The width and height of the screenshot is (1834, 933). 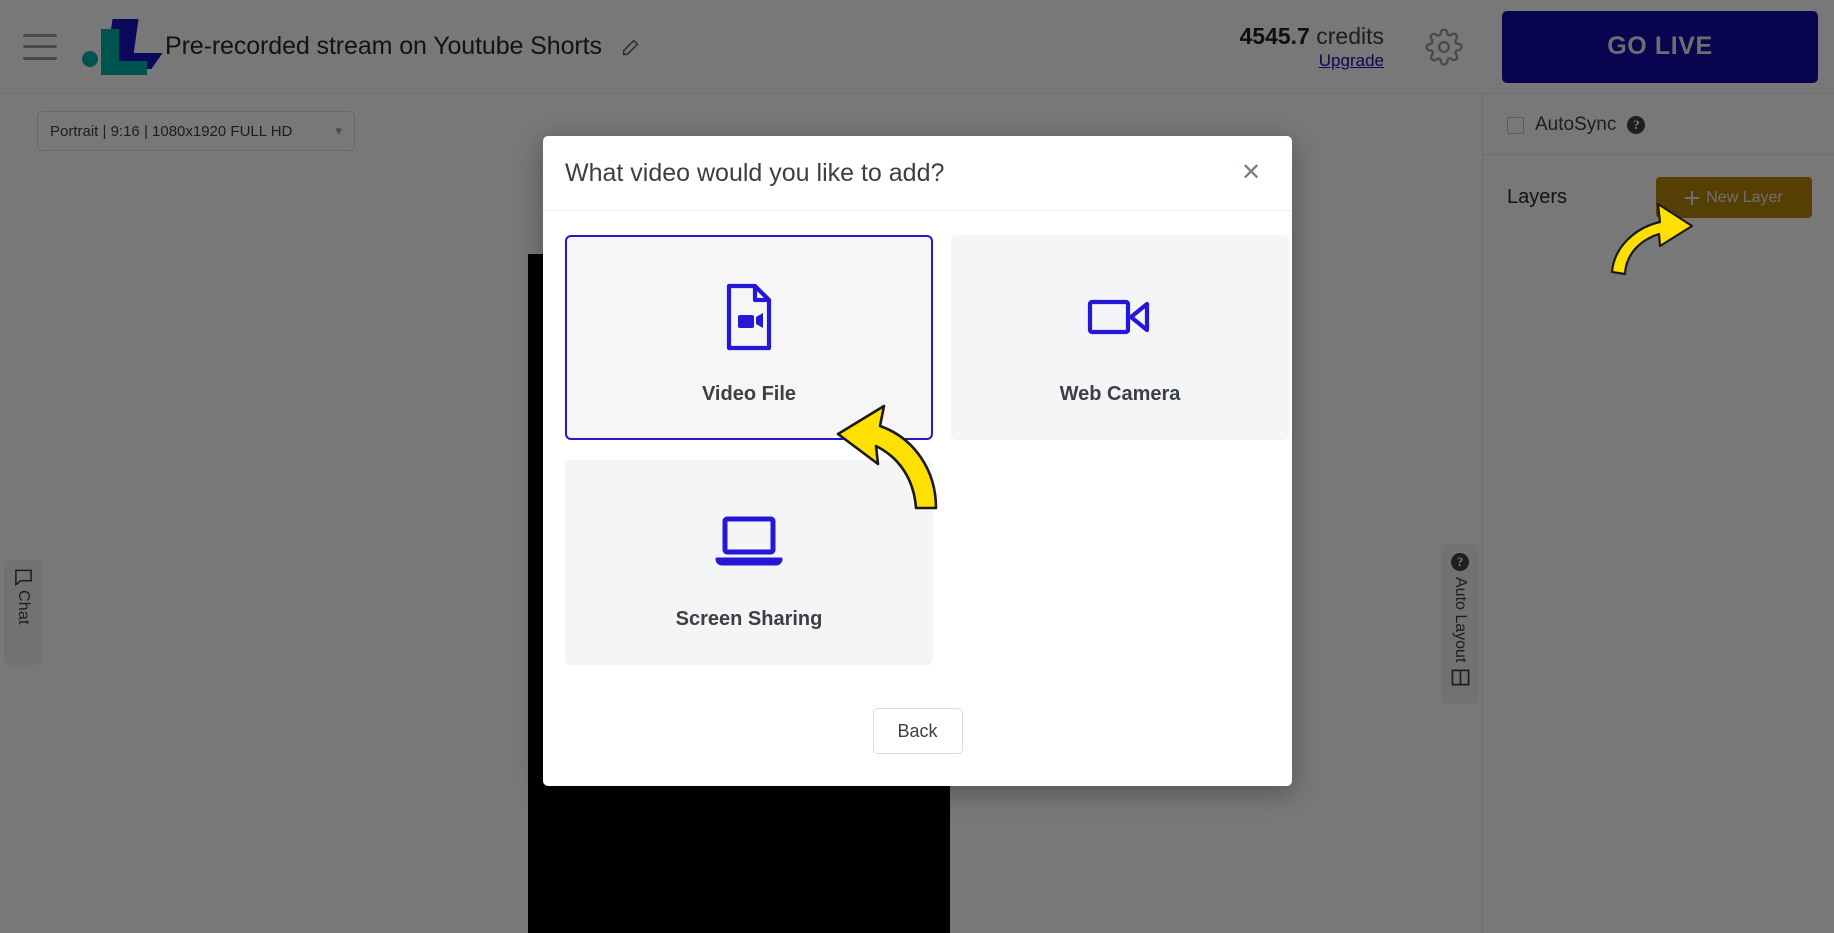 What do you see at coordinates (1120, 317) in the screenshot?
I see `webcam-icon` at bounding box center [1120, 317].